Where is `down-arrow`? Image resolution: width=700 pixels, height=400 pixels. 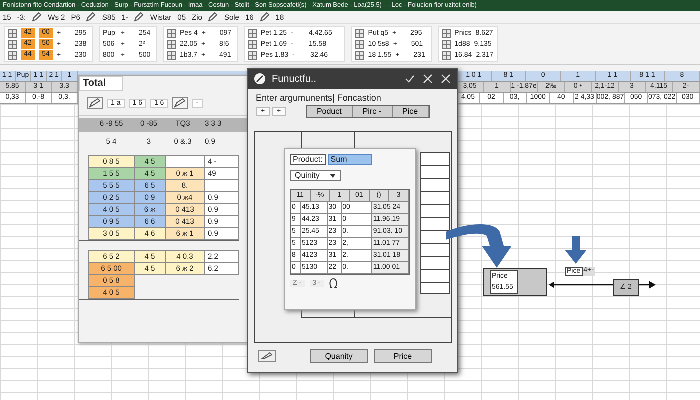 down-arrow is located at coordinates (576, 250).